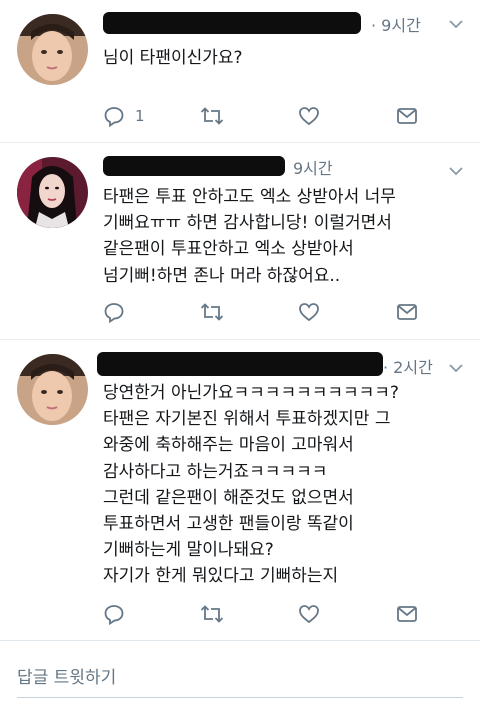 This screenshot has width=480, height=705. I want to click on tweet-time: · 9시간, so click(396, 25).